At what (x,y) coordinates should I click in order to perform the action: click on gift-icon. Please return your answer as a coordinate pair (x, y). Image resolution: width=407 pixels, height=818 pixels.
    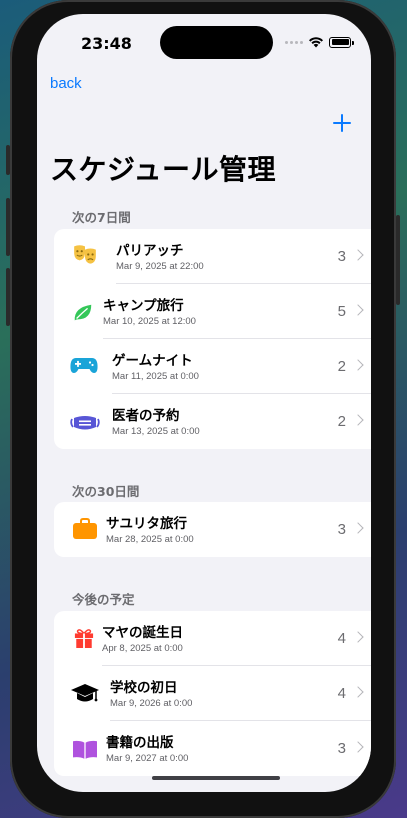
    Looking at the image, I should click on (84, 638).